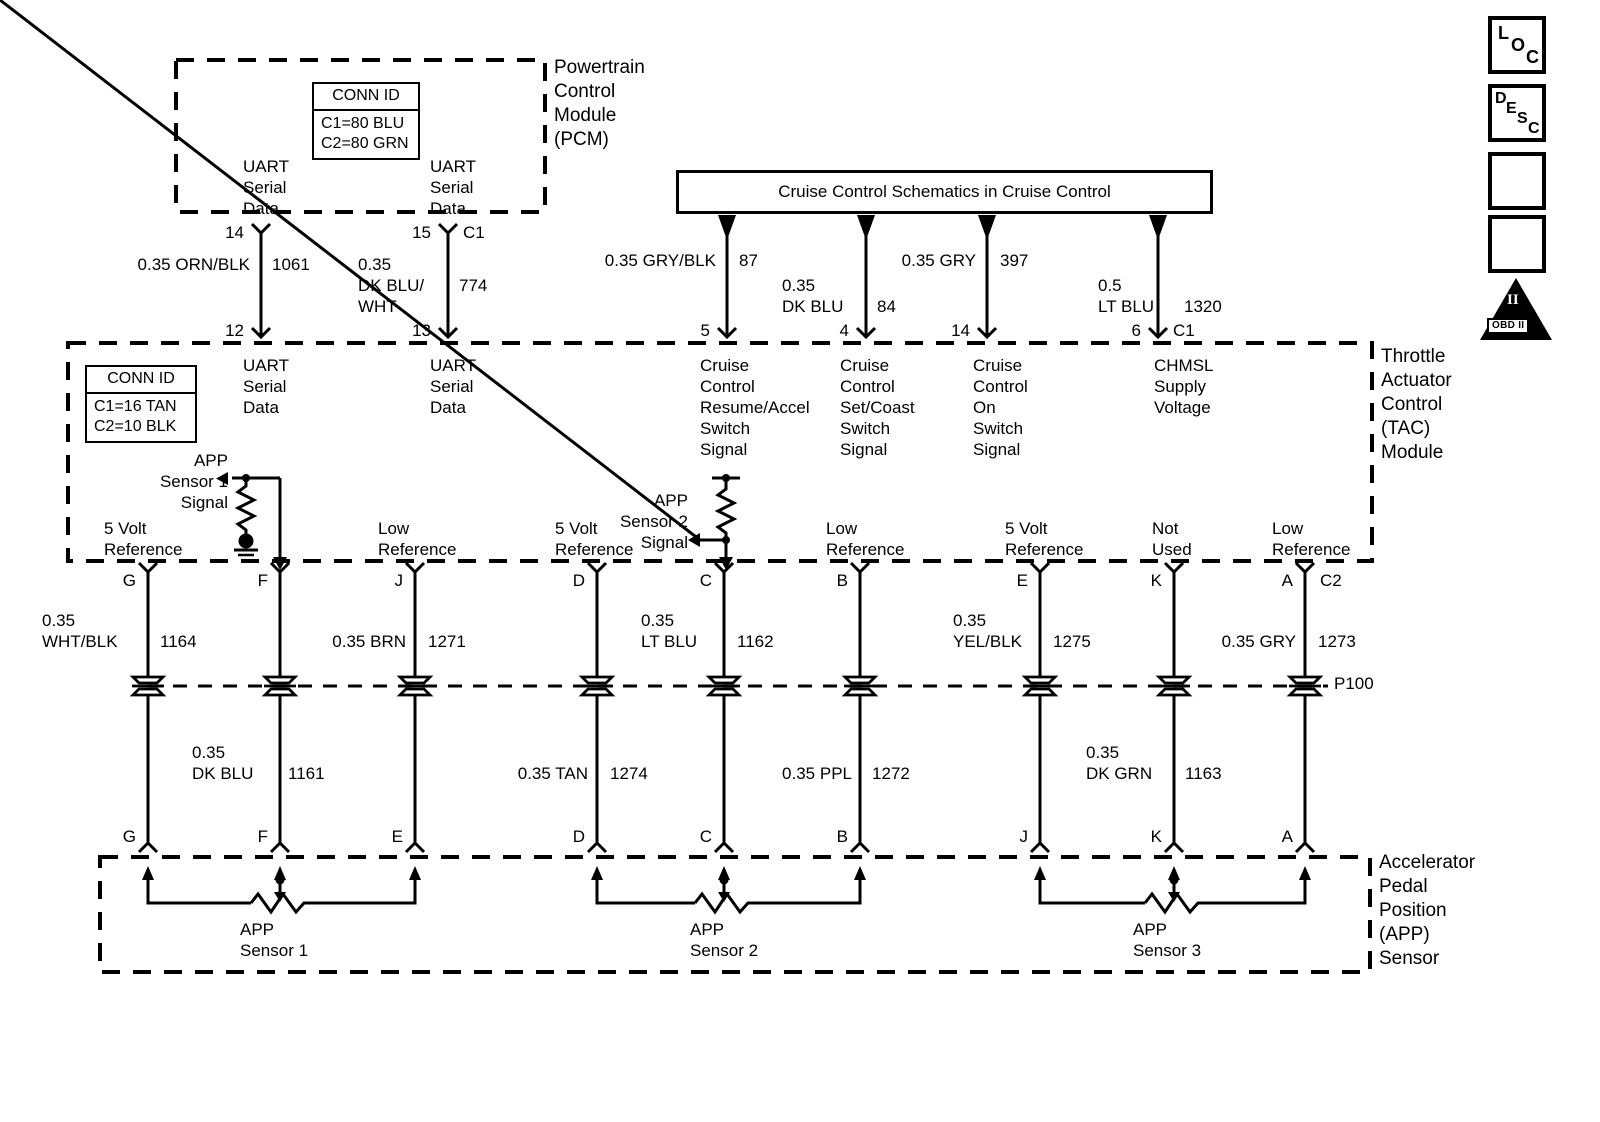 Image resolution: width=1600 pixels, height=1122 pixels. Describe the element at coordinates (1203, 773) in the screenshot. I see `wire-circuit-1163: 1163` at that location.